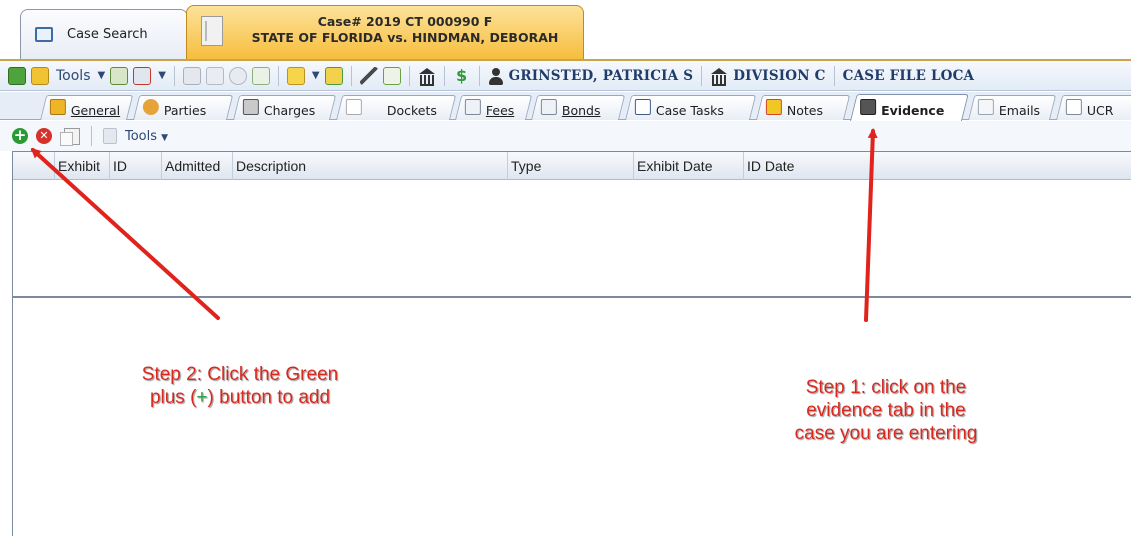 This screenshot has height=536, width=1131. Describe the element at coordinates (191, 75) in the screenshot. I see `people-link-icon` at that location.